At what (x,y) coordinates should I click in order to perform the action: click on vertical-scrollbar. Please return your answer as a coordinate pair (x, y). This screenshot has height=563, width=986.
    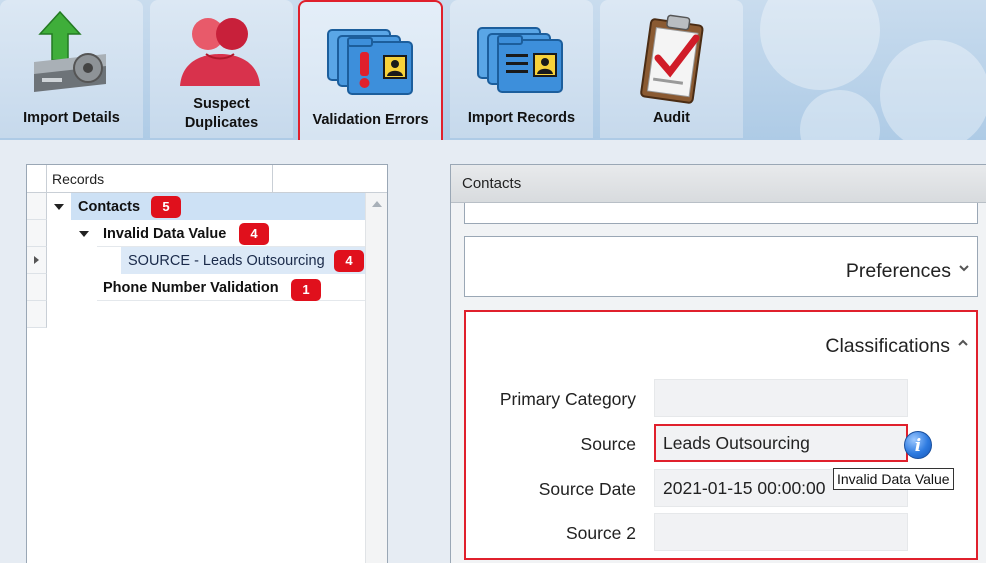
    Looking at the image, I should click on (376, 378).